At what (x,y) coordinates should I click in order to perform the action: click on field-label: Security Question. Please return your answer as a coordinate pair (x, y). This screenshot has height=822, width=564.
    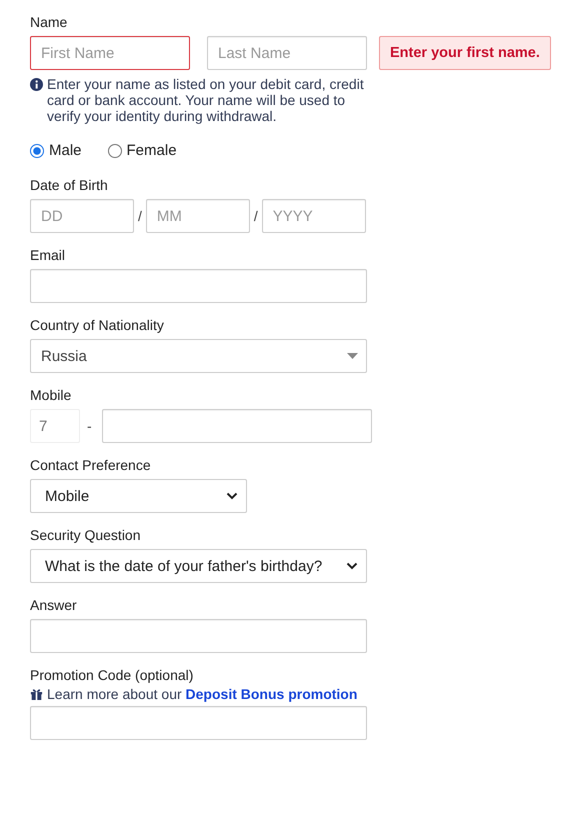
    Looking at the image, I should click on (86, 535).